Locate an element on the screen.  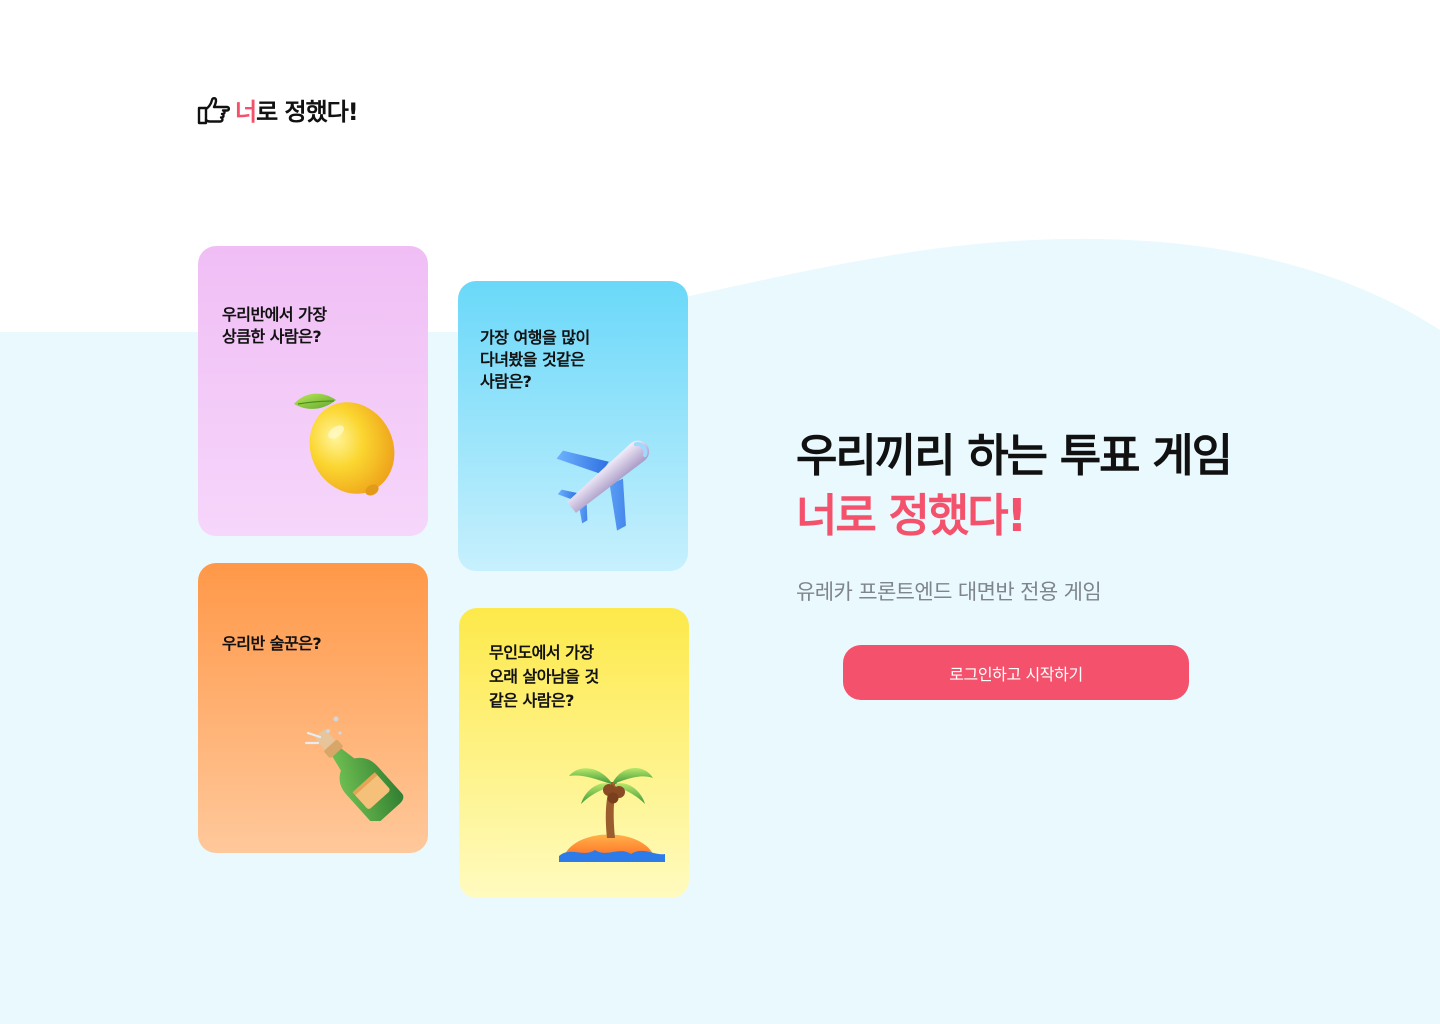
airplane-icon is located at coordinates (603, 485).